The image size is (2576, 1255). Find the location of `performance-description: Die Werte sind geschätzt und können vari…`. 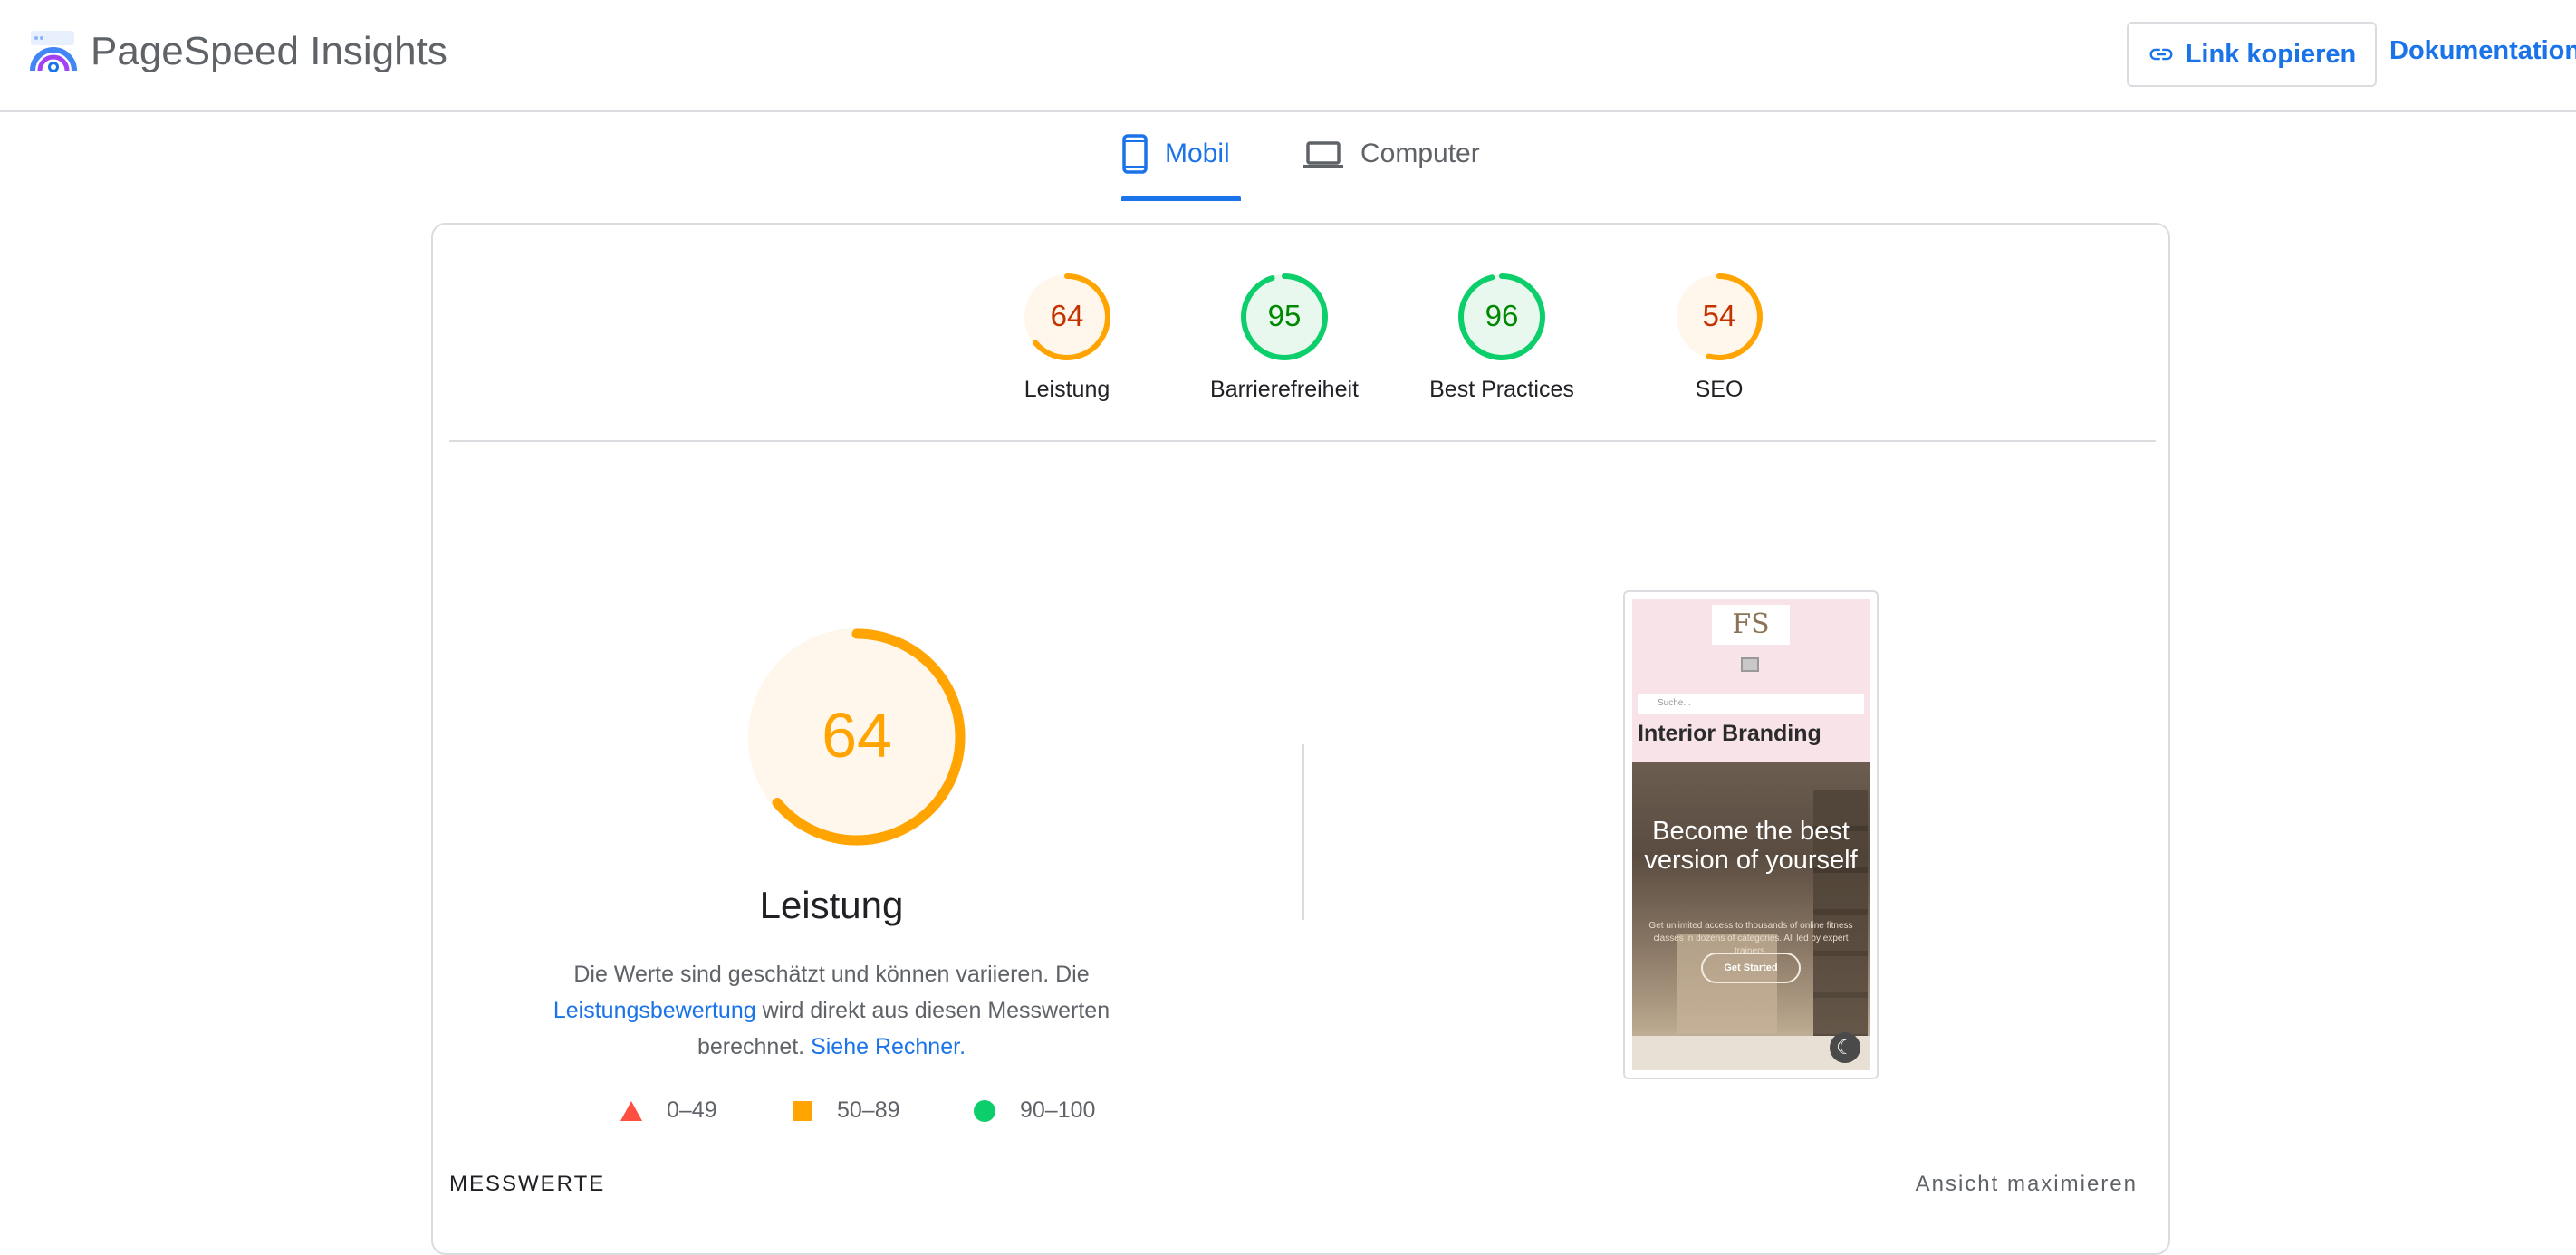

performance-description: Die Werte sind geschätzt und können vari… is located at coordinates (831, 1011).